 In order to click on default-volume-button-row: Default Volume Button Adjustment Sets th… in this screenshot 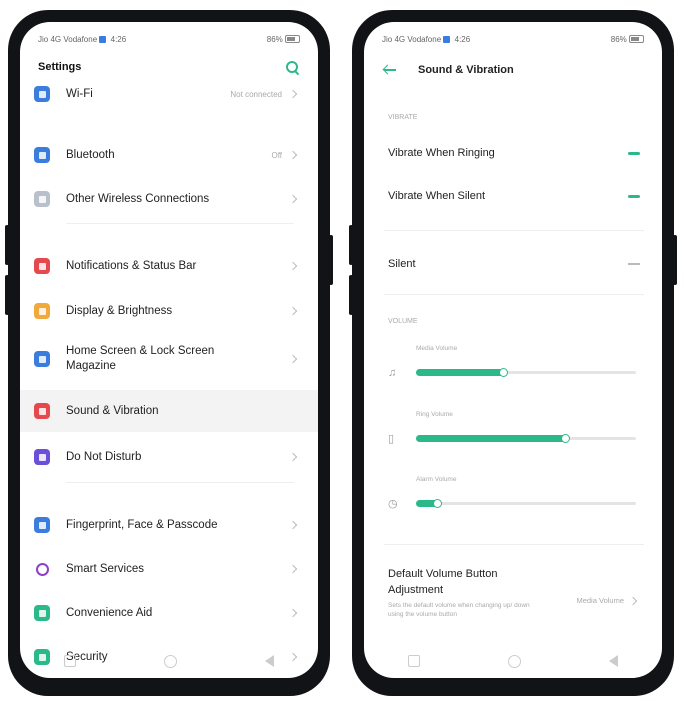, I will do `click(516, 592)`.